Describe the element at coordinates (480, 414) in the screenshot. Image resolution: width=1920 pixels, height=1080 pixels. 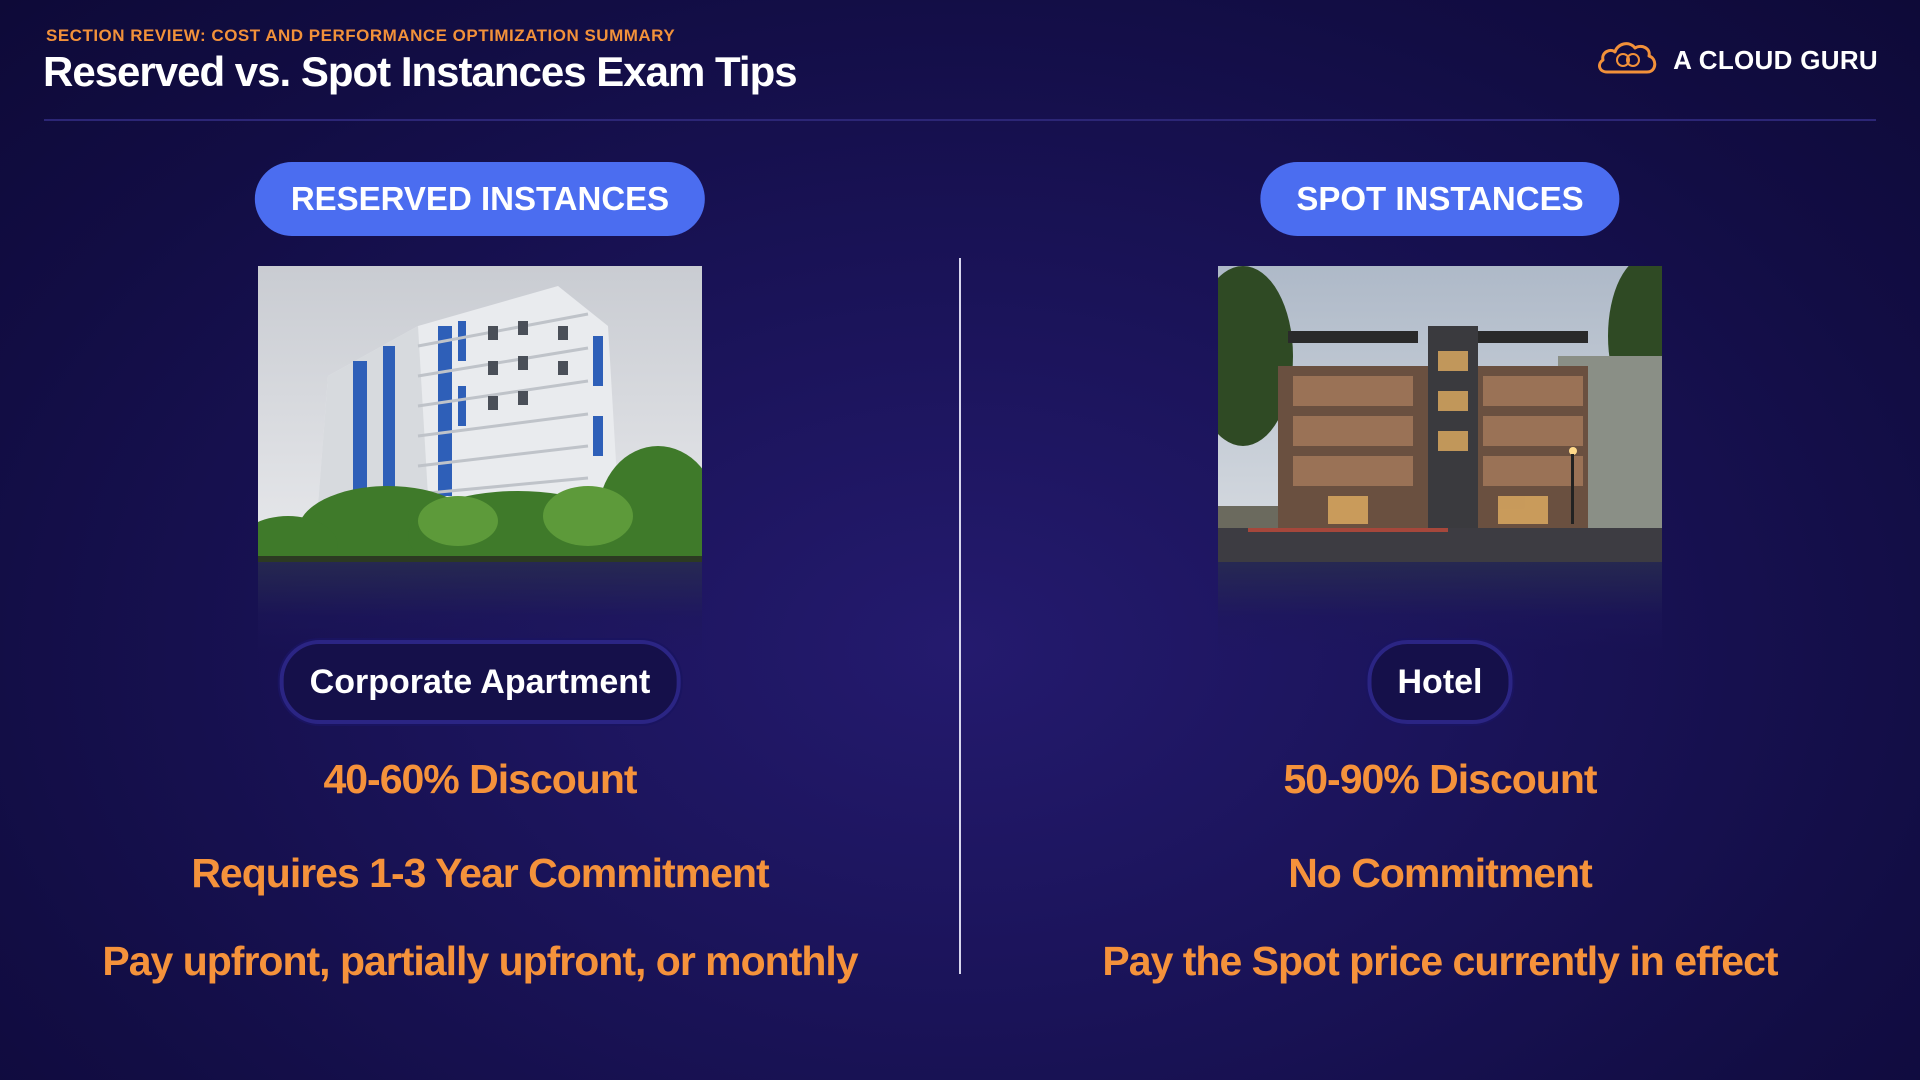
I see `apartment-building-photo` at that location.